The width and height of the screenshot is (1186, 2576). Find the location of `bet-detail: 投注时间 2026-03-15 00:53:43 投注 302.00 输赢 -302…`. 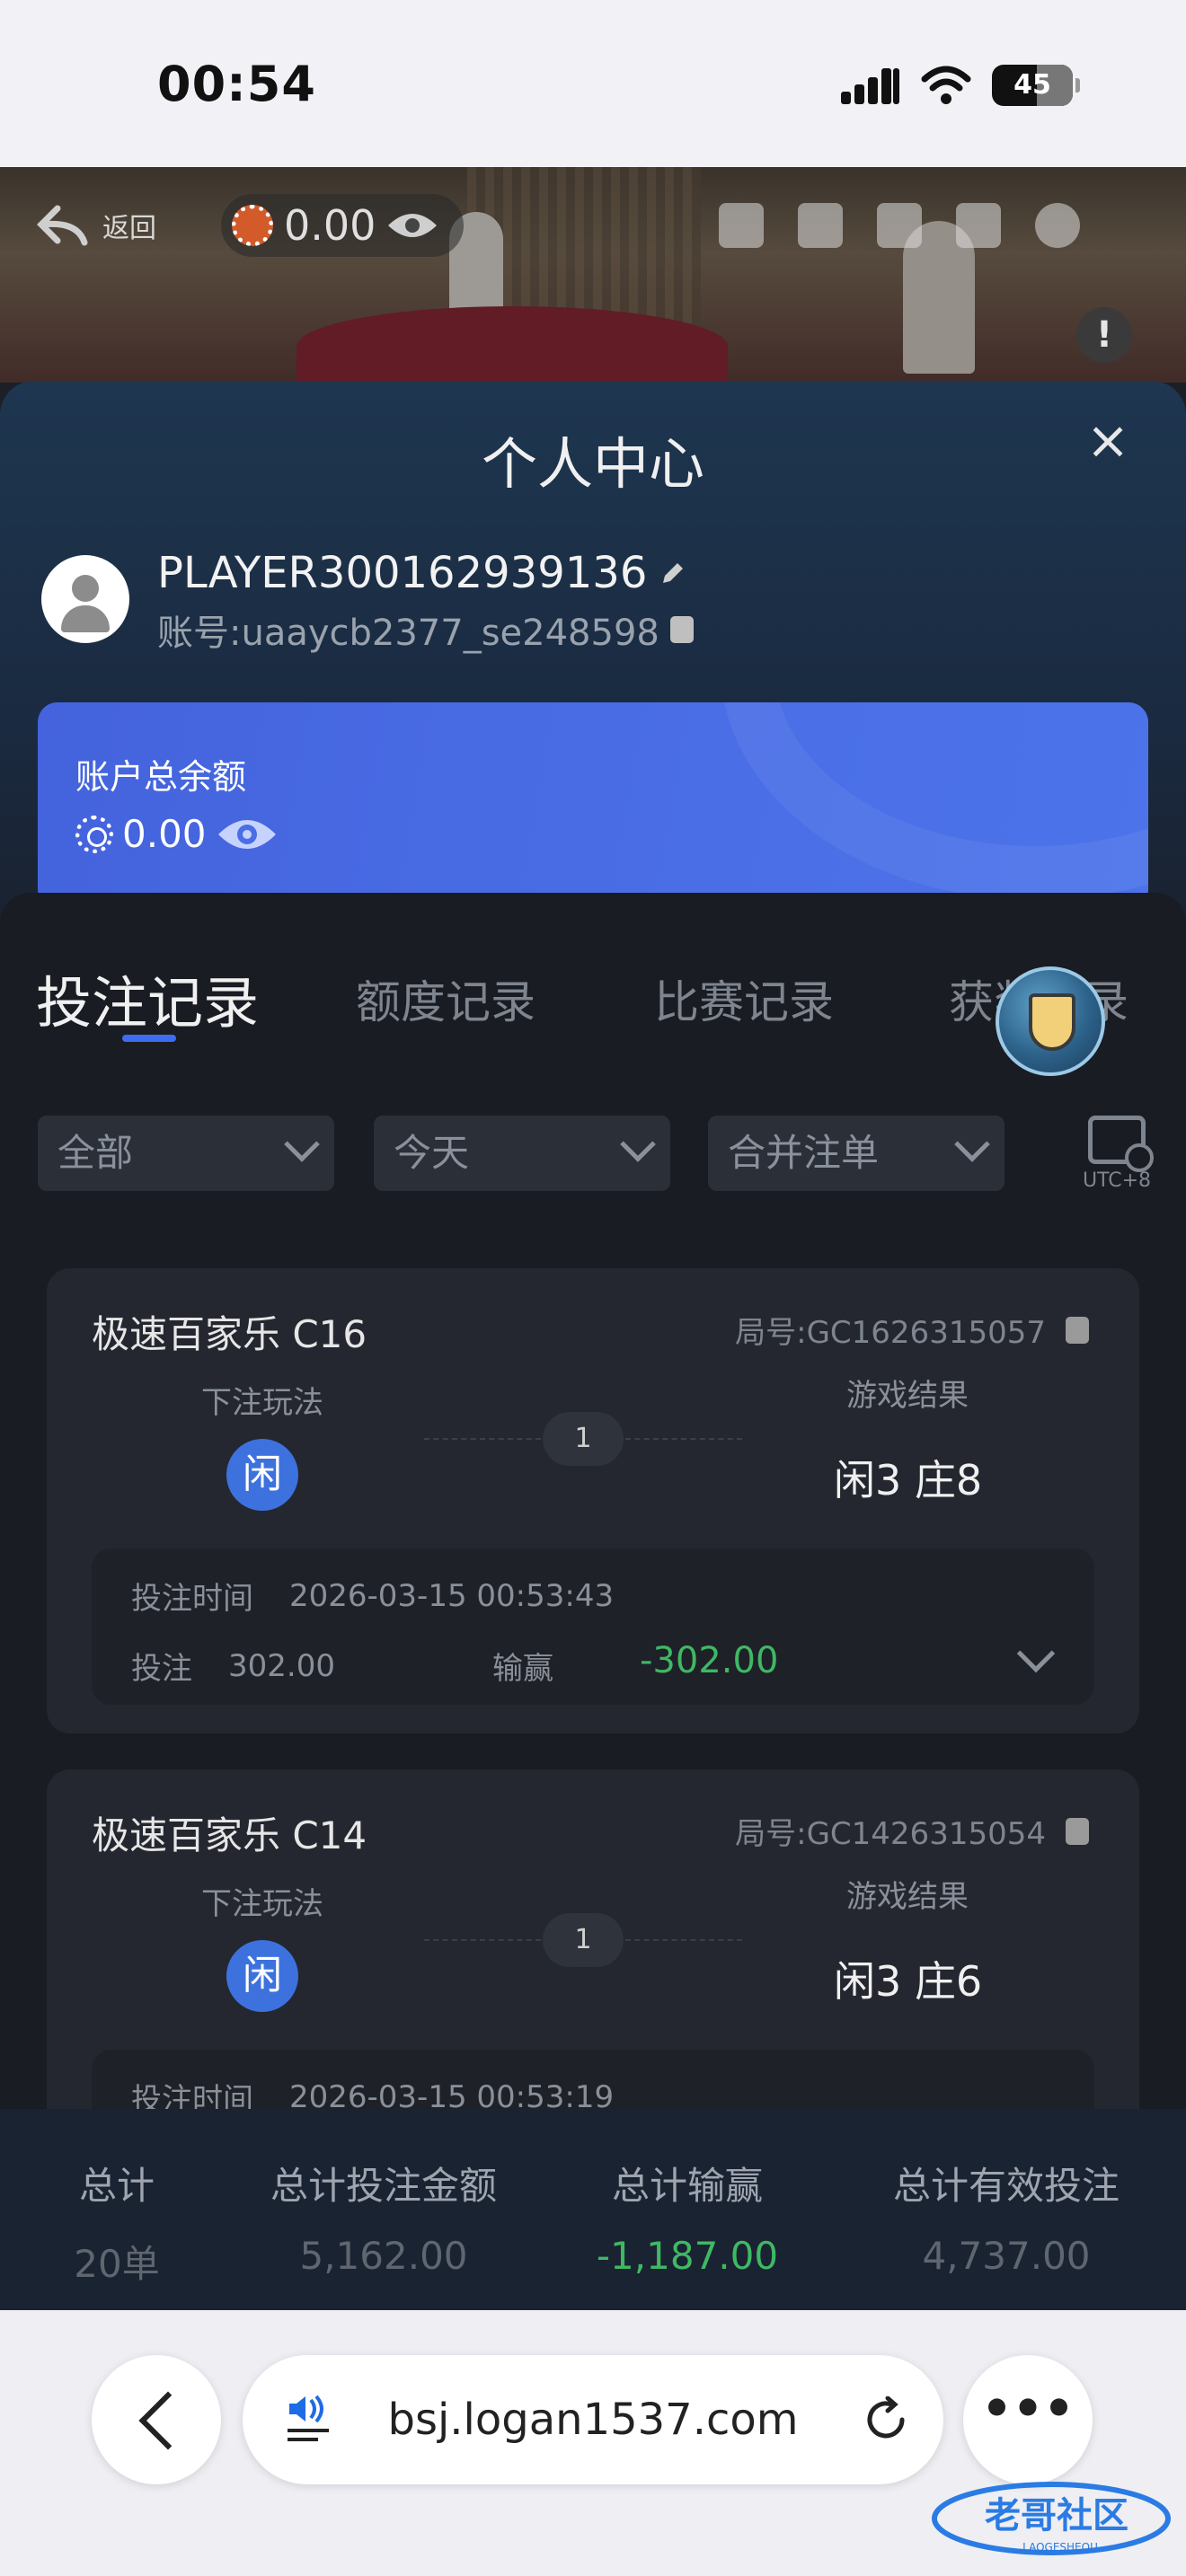

bet-detail: 投注时间 2026-03-15 00:53:43 投注 302.00 输赢 -302… is located at coordinates (593, 1626).